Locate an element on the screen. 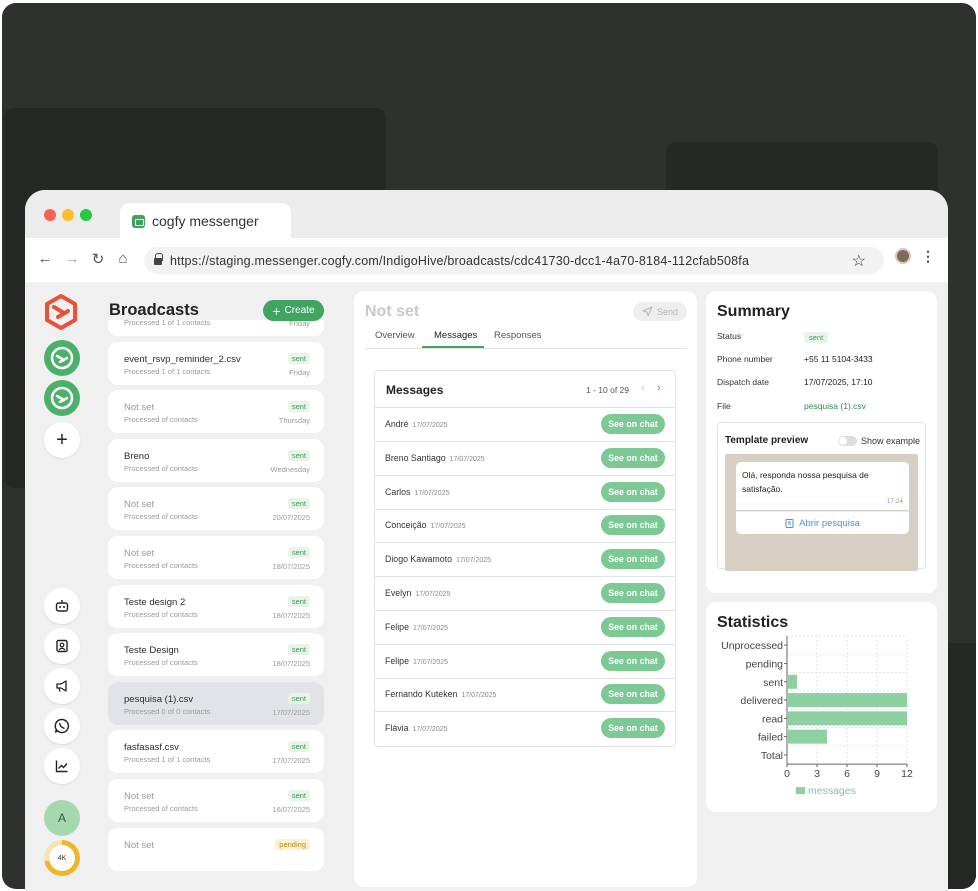  profile-avatar-icon is located at coordinates (903, 256).